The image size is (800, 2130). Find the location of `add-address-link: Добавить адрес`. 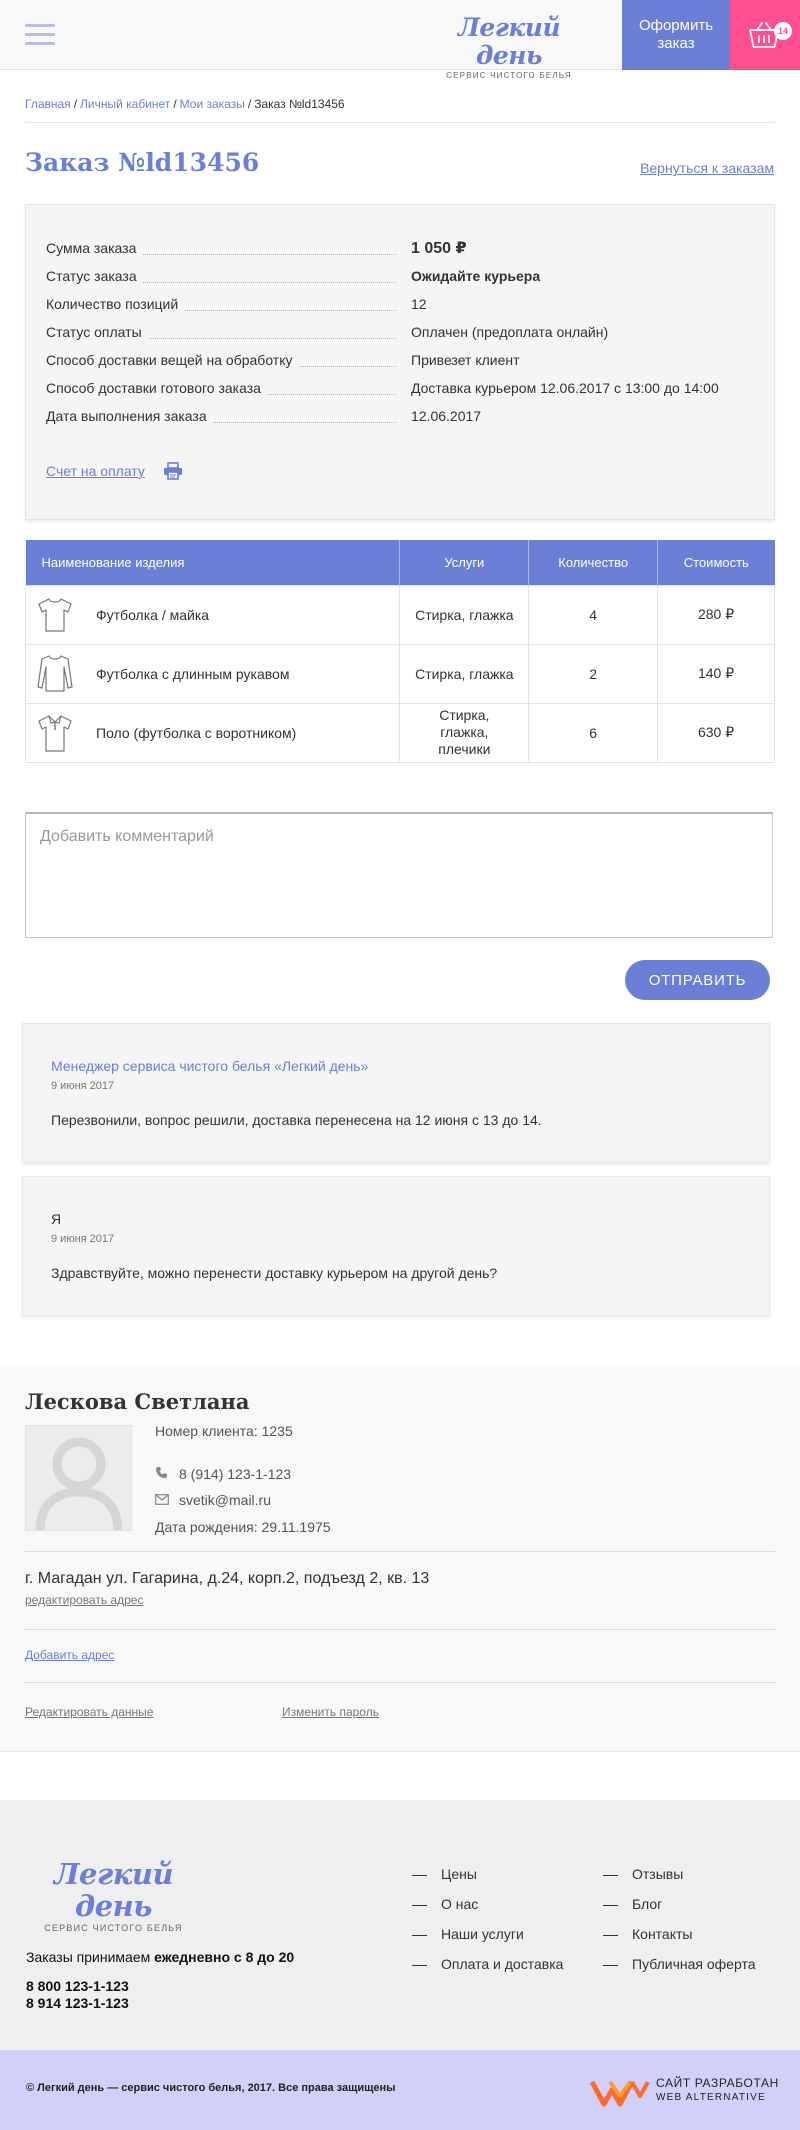

add-address-link: Добавить адрес is located at coordinates (69, 1655).